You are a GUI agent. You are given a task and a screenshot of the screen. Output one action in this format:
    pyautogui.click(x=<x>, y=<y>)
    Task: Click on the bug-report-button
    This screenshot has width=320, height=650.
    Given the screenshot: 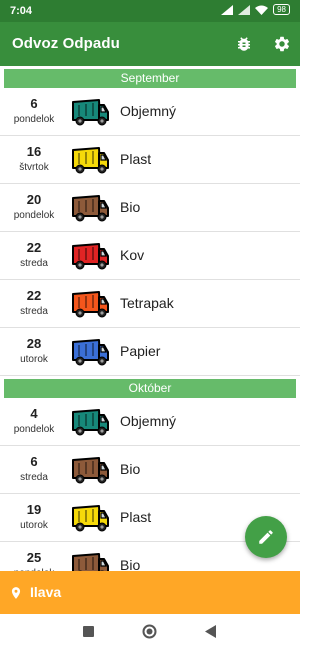 What is the action you would take?
    pyautogui.click(x=244, y=44)
    